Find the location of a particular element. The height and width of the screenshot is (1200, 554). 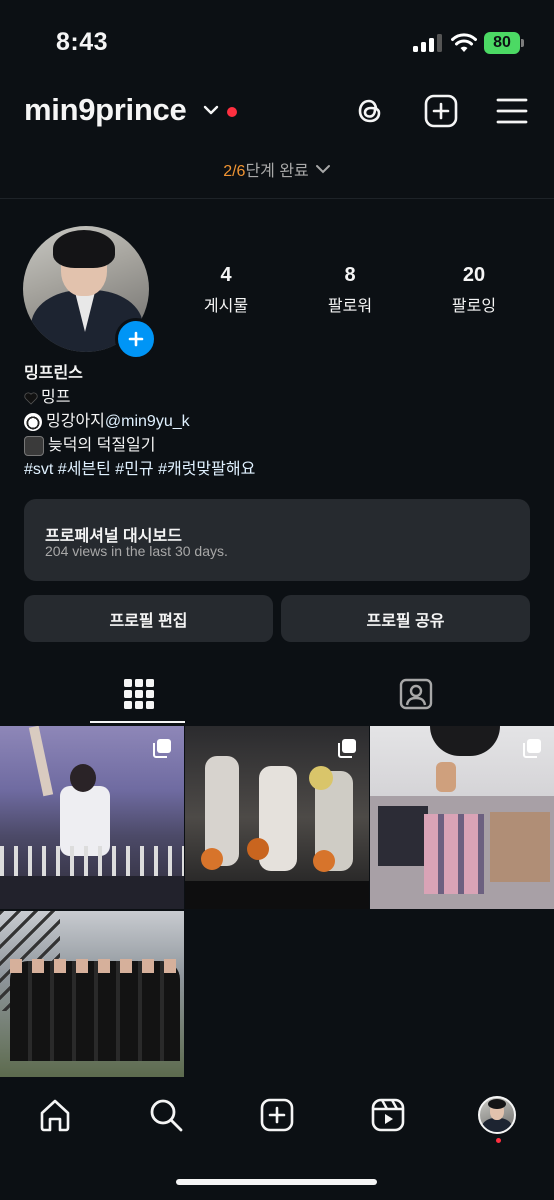

nav-reels is located at coordinates (388, 1115).